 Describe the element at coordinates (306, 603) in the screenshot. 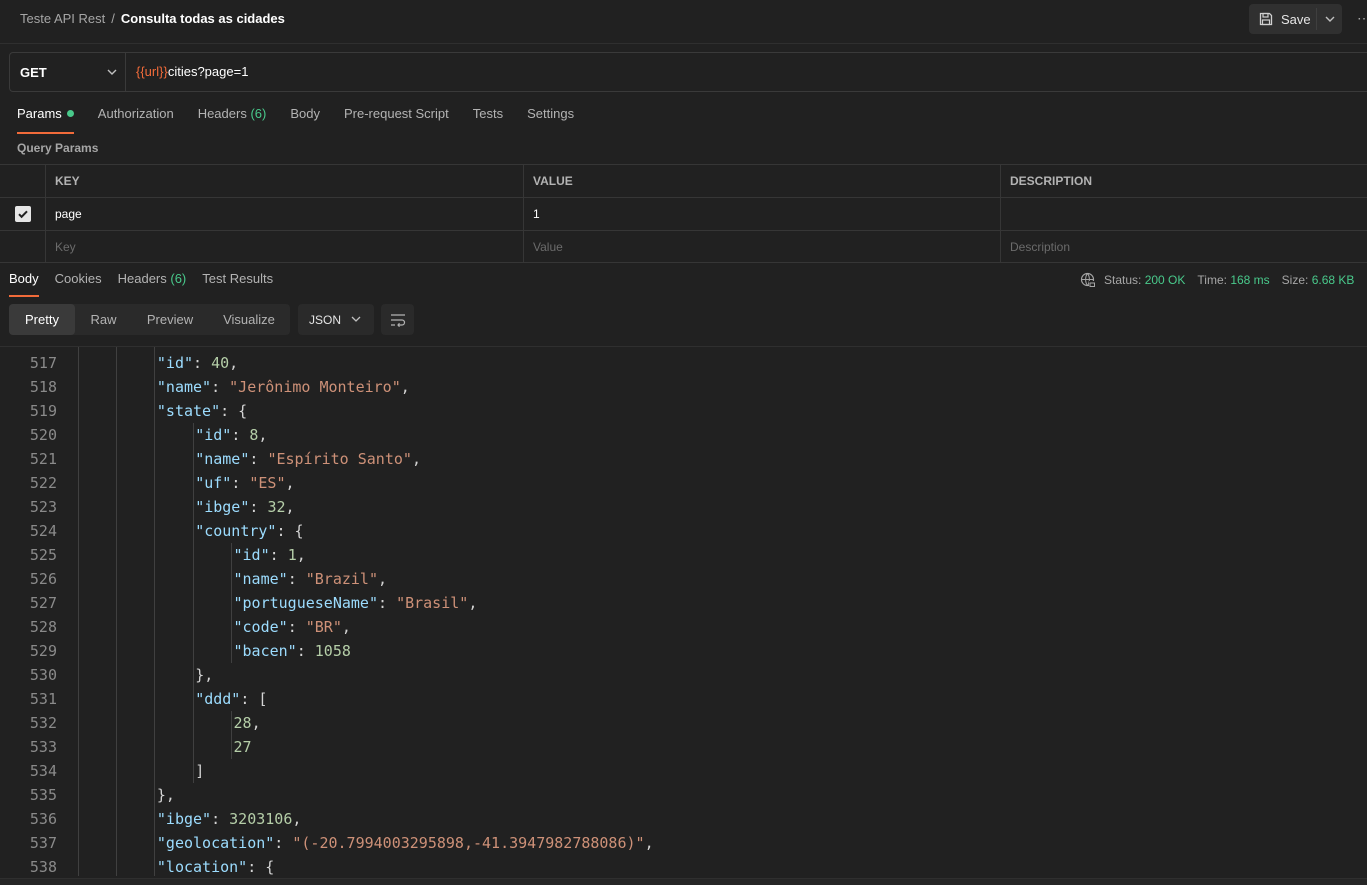

I see `code-token: "portugueseName"` at that location.